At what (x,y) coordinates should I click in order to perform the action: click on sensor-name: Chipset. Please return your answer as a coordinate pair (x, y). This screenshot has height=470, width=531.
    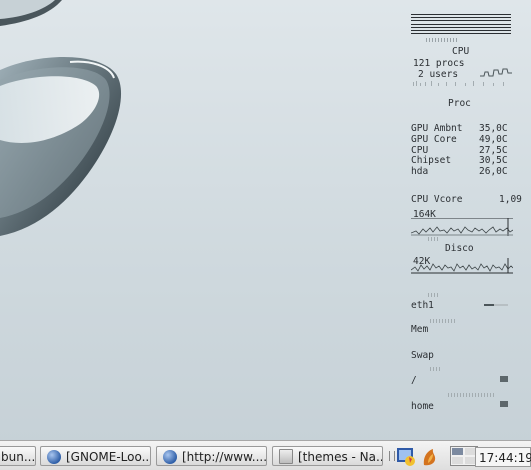
    Looking at the image, I should click on (431, 160).